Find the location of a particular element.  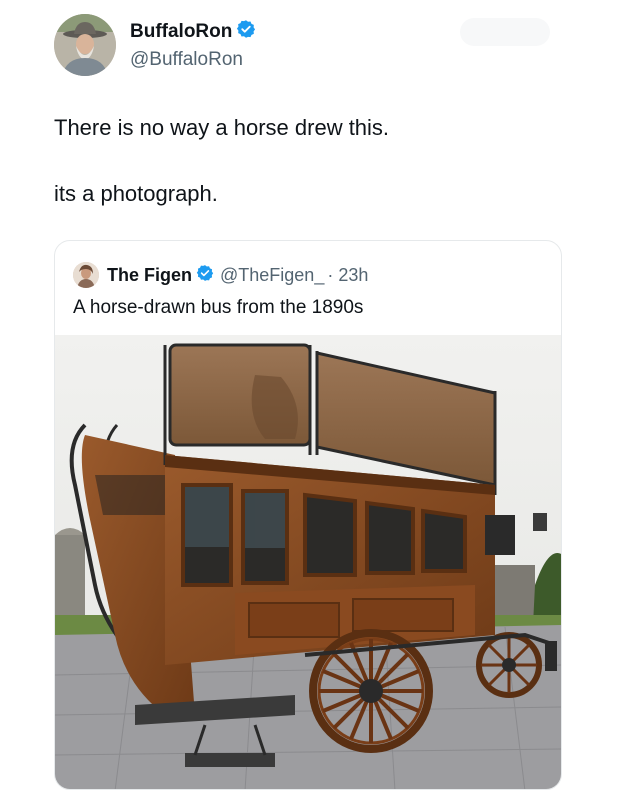

quoted-display-name: The Figen is located at coordinates (149, 275).